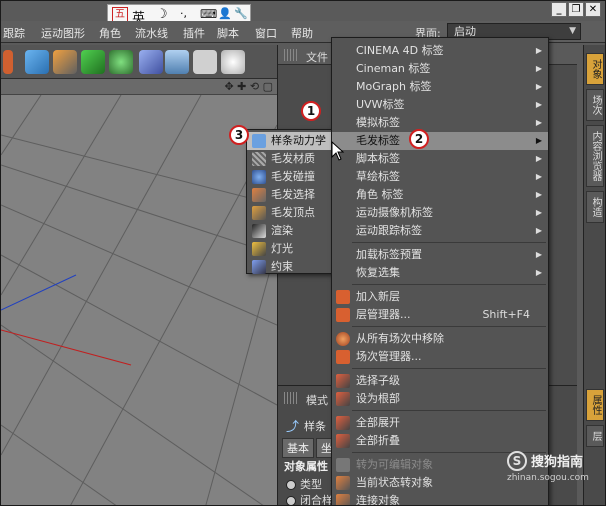 The width and height of the screenshot is (606, 506). Describe the element at coordinates (559, 9) in the screenshot. I see `minimize-button: _` at that location.